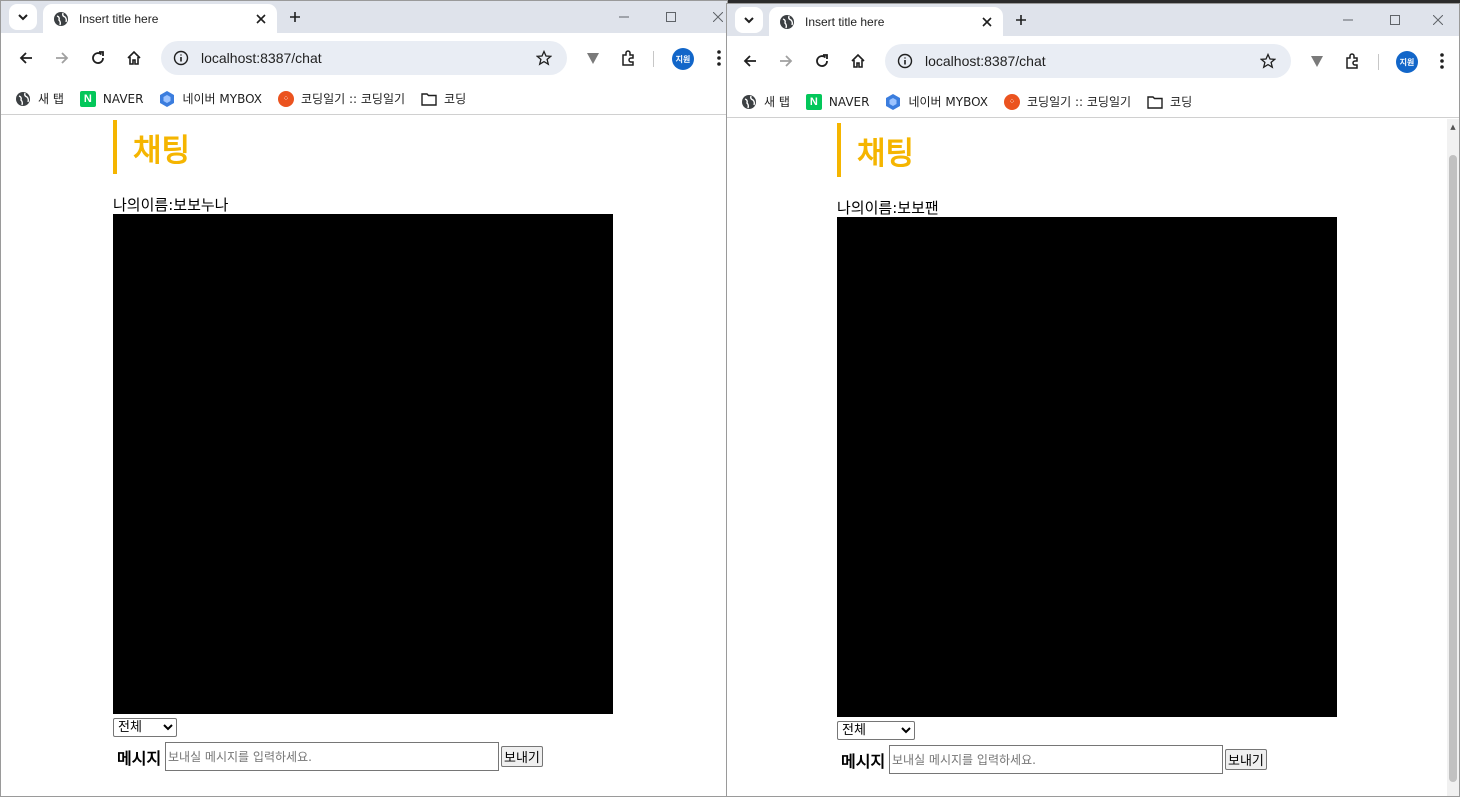 This screenshot has height=797, width=1460. I want to click on tab-title: Insert title here, so click(119, 18).